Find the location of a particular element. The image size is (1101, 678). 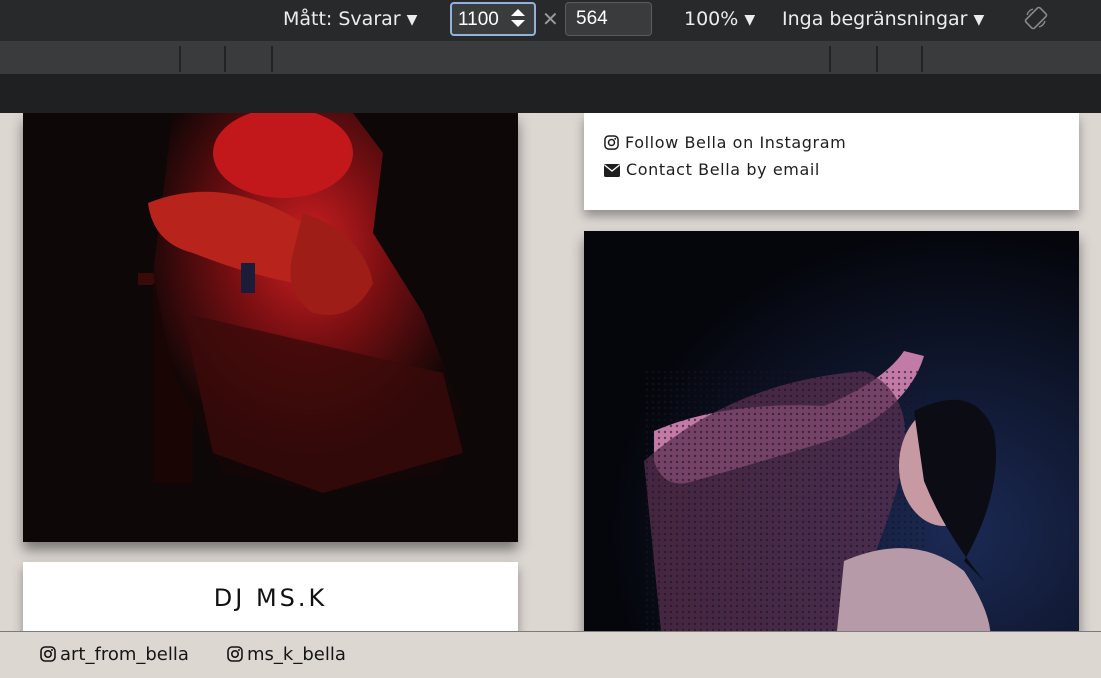

stepper-icon is located at coordinates (518, 19).